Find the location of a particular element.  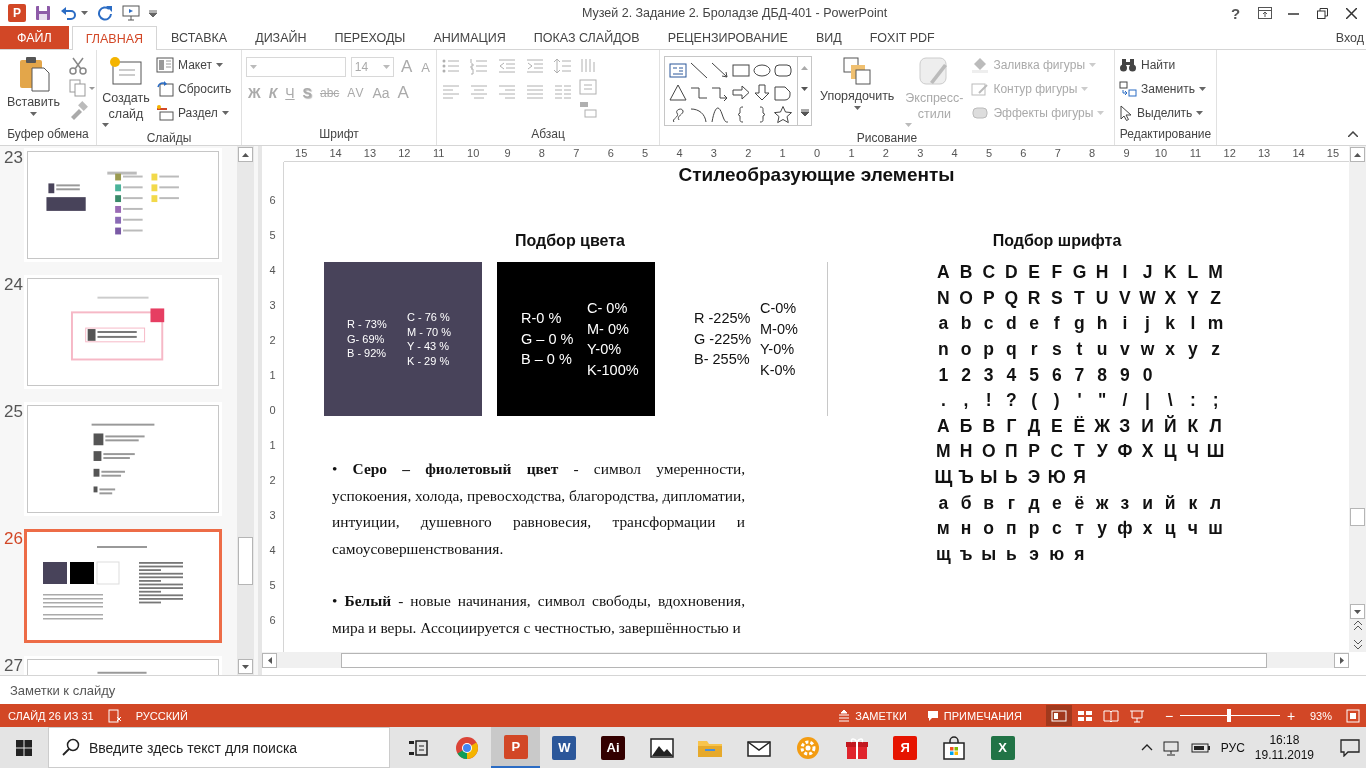

ribbon-tab: ВСТАВКА is located at coordinates (199, 37).